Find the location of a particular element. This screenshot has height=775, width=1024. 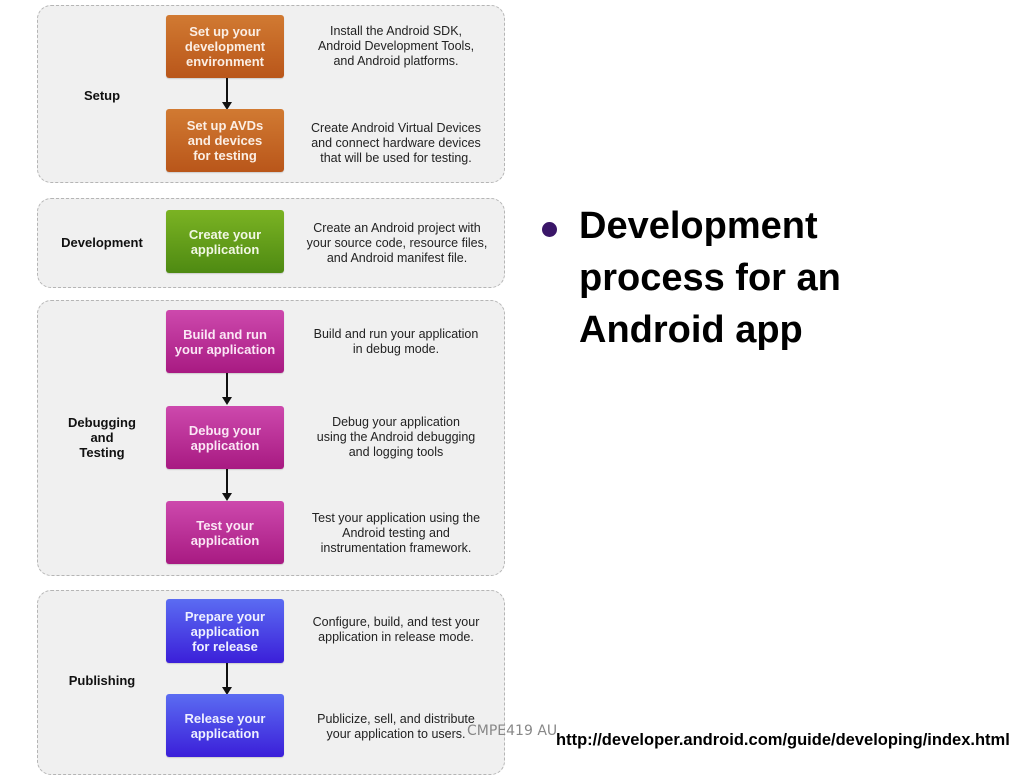

footer-course-label: CMPE419 AU is located at coordinates (512, 731).